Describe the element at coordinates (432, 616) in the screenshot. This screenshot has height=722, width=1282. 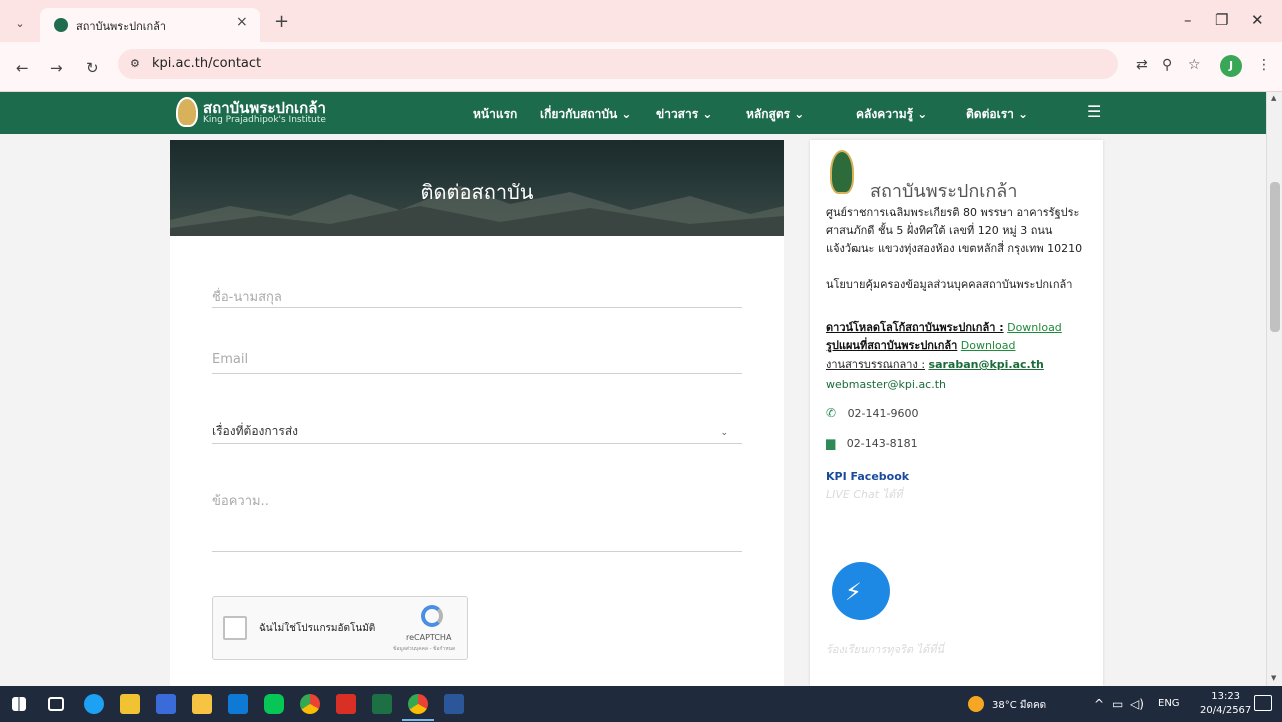
I see `recaptcha-logo-icon` at that location.